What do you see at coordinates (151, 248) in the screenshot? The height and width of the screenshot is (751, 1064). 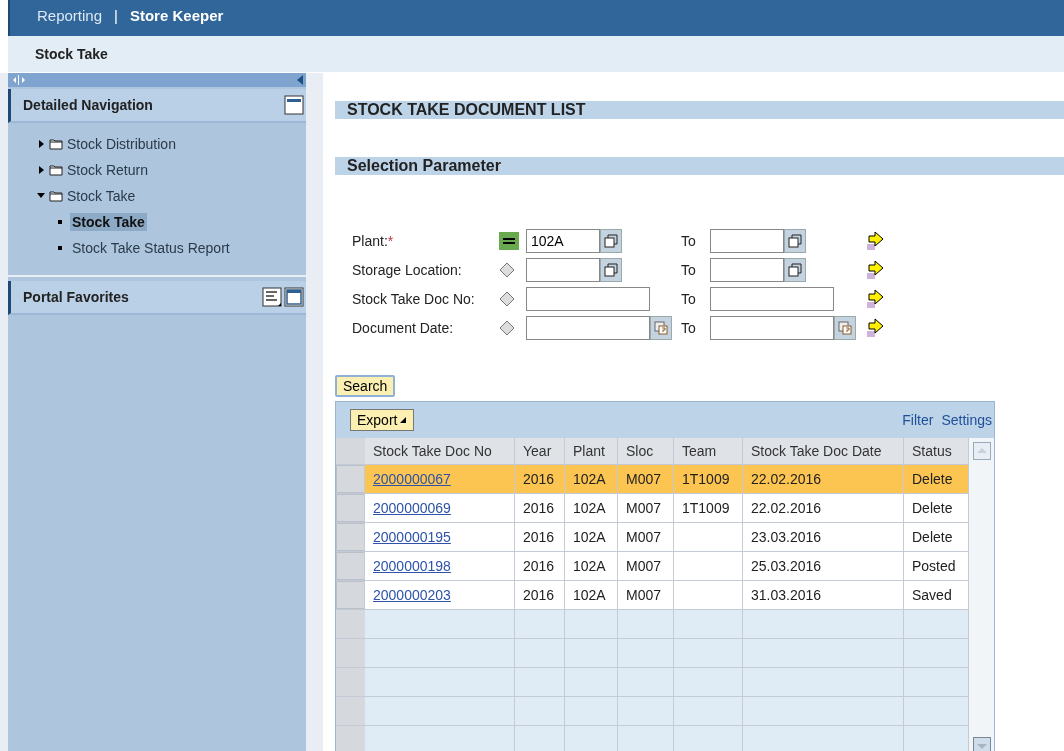 I see `navigation-link: Stock Take Status Report` at bounding box center [151, 248].